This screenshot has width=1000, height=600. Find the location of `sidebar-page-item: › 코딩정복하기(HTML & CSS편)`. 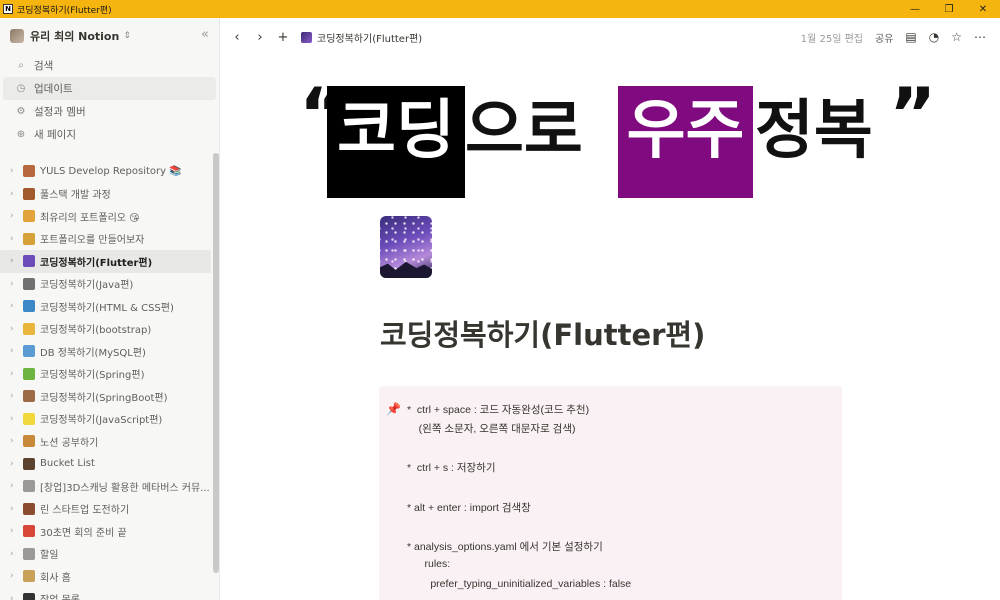

sidebar-page-item: › 코딩정복하기(HTML & CSS편) is located at coordinates (105, 306).